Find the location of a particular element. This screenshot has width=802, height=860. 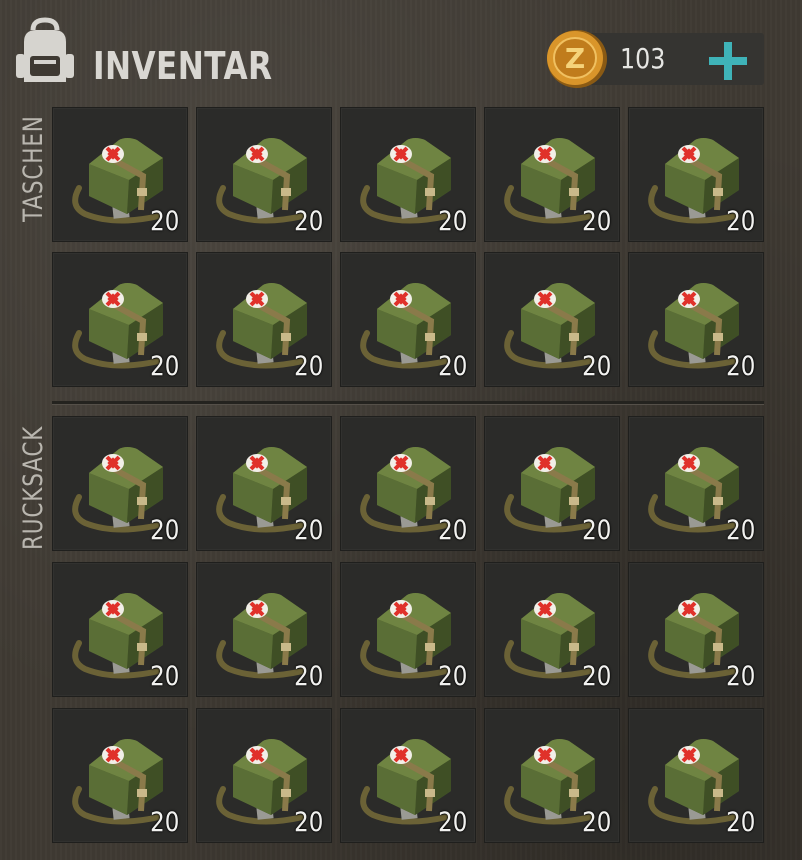

coin-letter: Z is located at coordinates (575, 58).